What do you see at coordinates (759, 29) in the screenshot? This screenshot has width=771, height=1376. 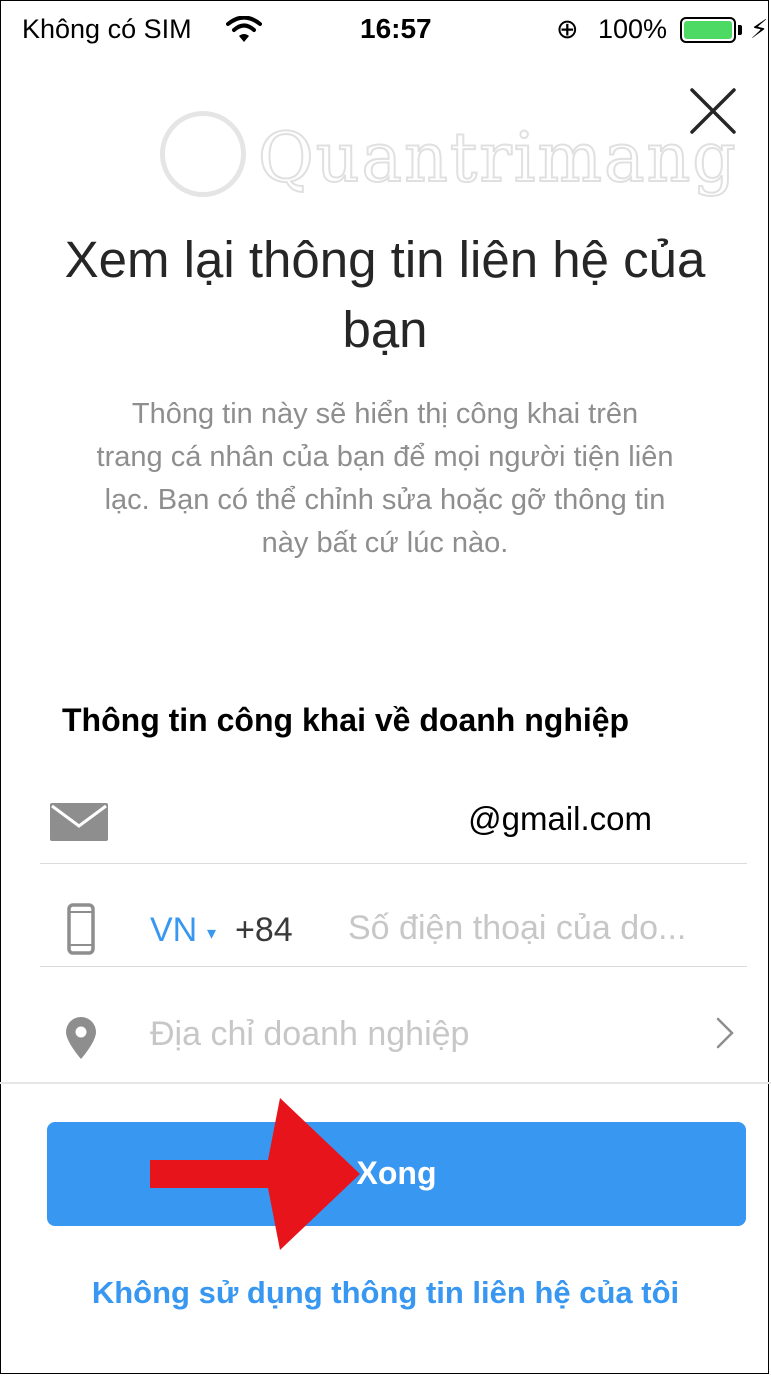 I see `charging-icon: ⚡` at bounding box center [759, 29].